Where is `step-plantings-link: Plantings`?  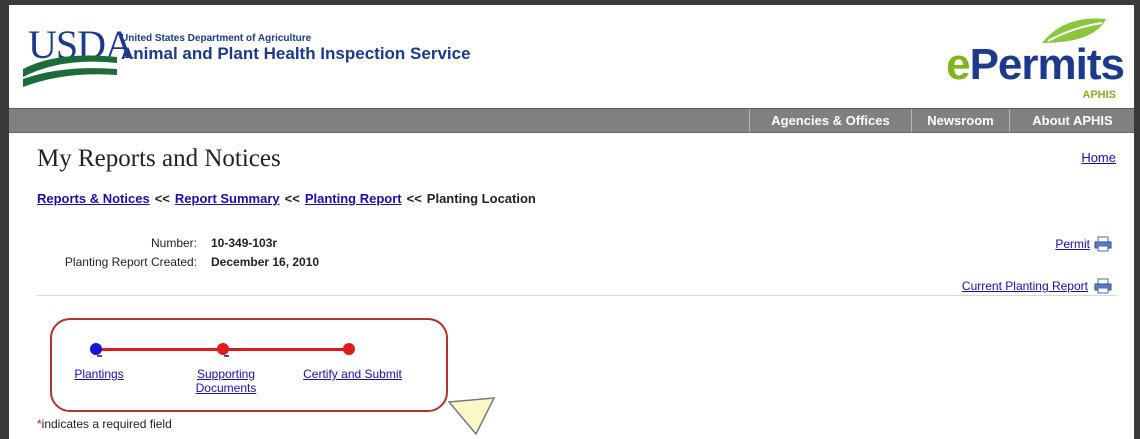
step-plantings-link: Plantings is located at coordinates (99, 374).